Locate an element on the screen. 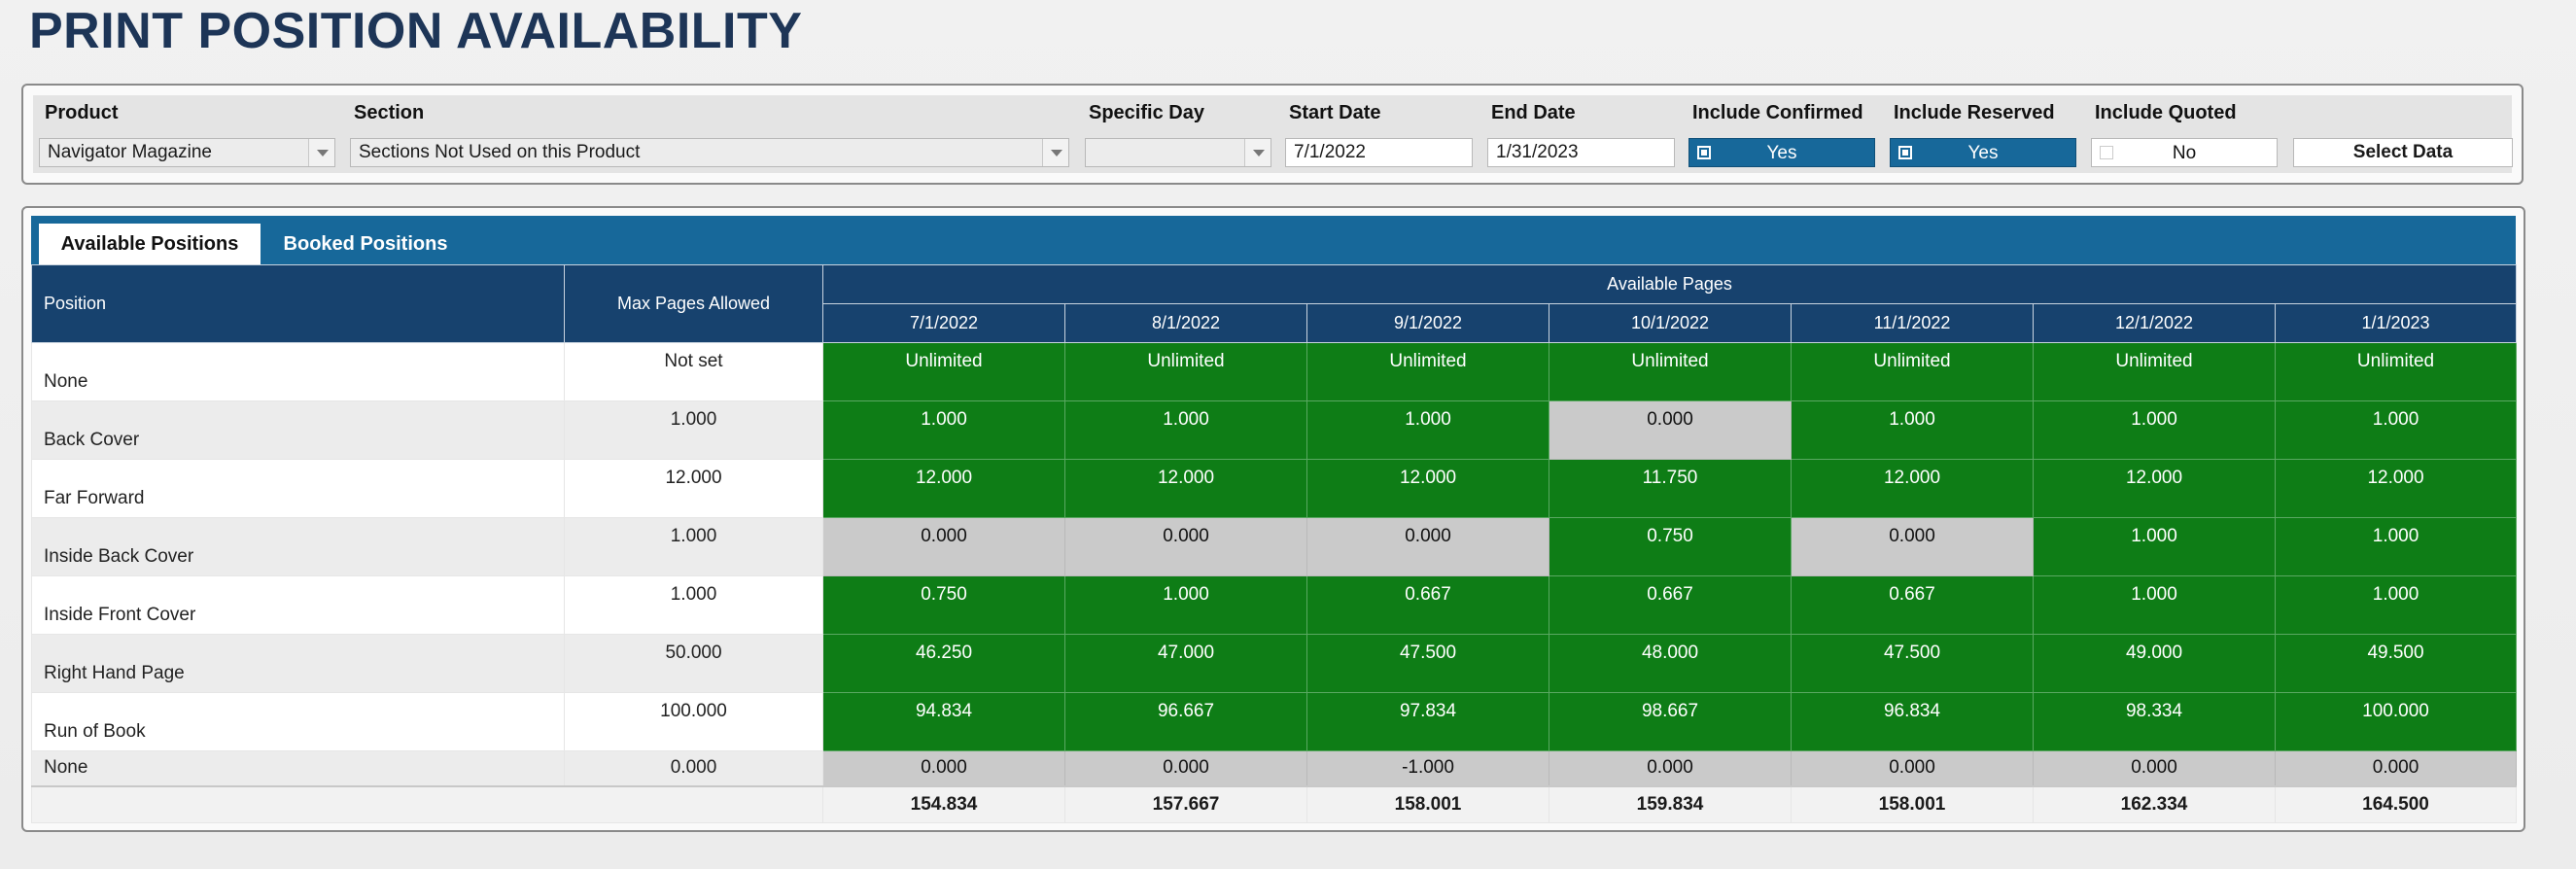  start-date-value: 7/1/2022 is located at coordinates (1330, 152).